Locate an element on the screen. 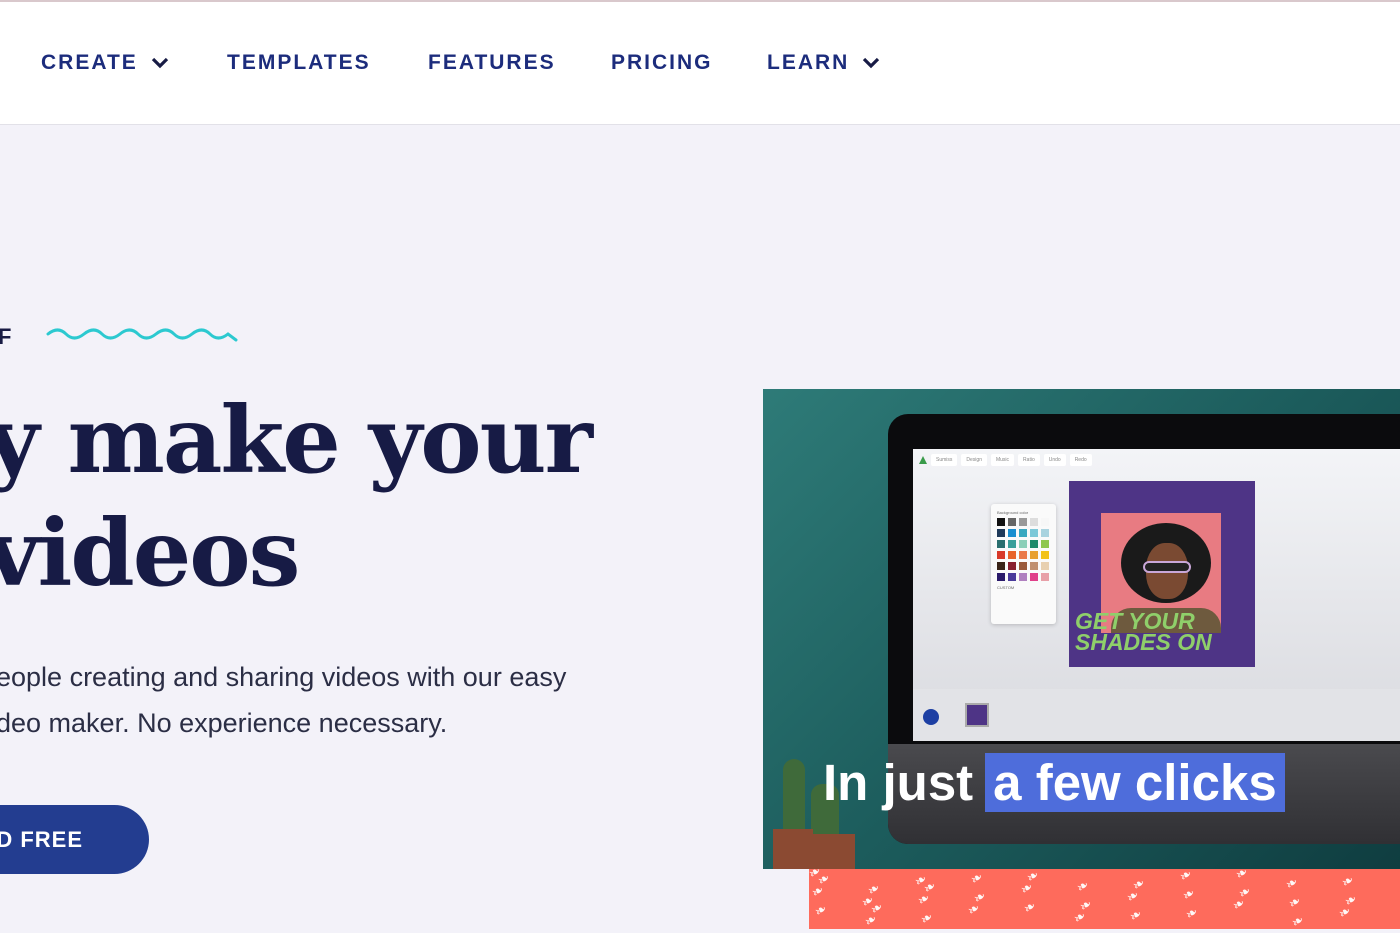 Image resolution: width=1400 pixels, height=933 pixels. palette-custom-label: CUSTOM is located at coordinates (1006, 587).